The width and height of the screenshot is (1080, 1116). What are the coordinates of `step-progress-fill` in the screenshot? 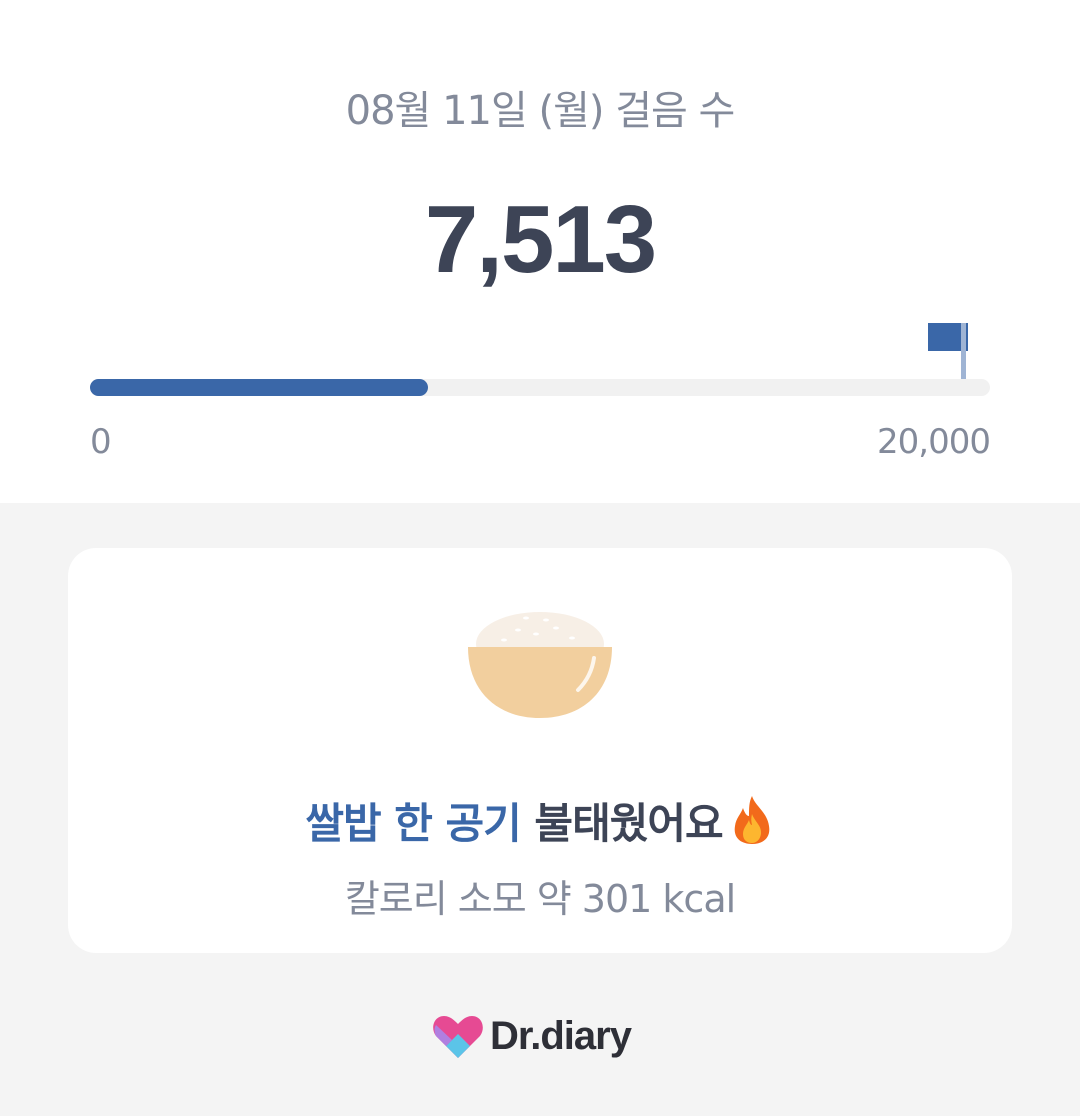 It's located at (259, 387).